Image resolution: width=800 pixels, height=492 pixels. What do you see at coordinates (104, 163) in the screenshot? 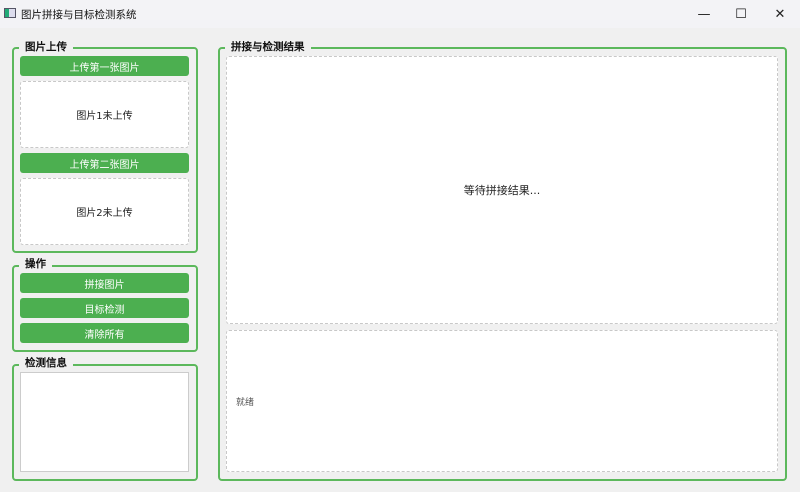
I see `upload-second-image-button: 上传第二张图片` at bounding box center [104, 163].